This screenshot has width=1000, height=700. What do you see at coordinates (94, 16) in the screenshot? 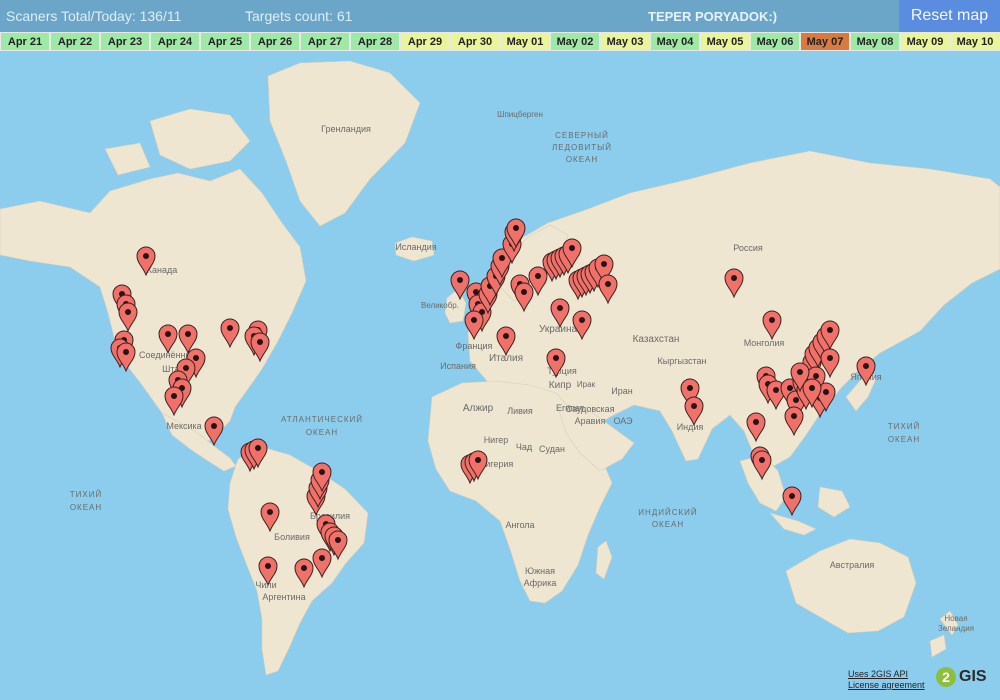
I see `scaners-count: Scaners Total/Today: 136/11` at bounding box center [94, 16].